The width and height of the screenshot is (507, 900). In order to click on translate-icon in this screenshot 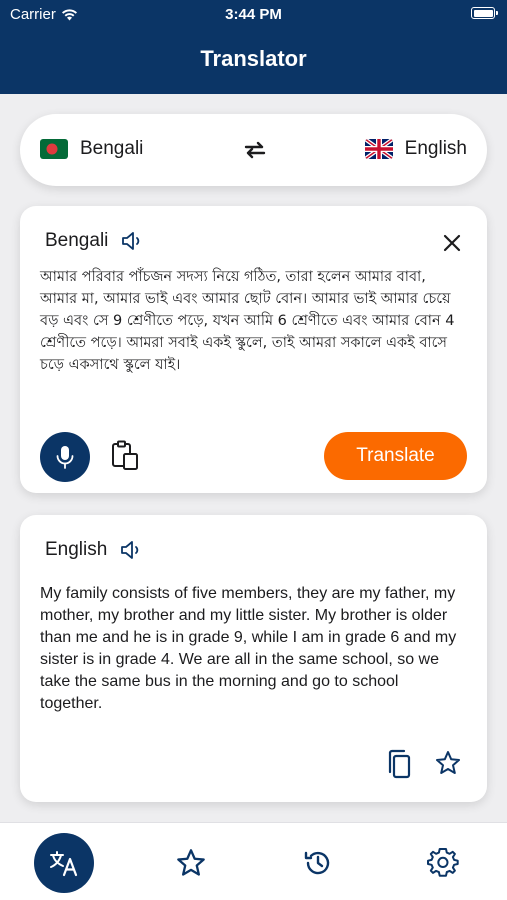, I will do `click(64, 864)`.